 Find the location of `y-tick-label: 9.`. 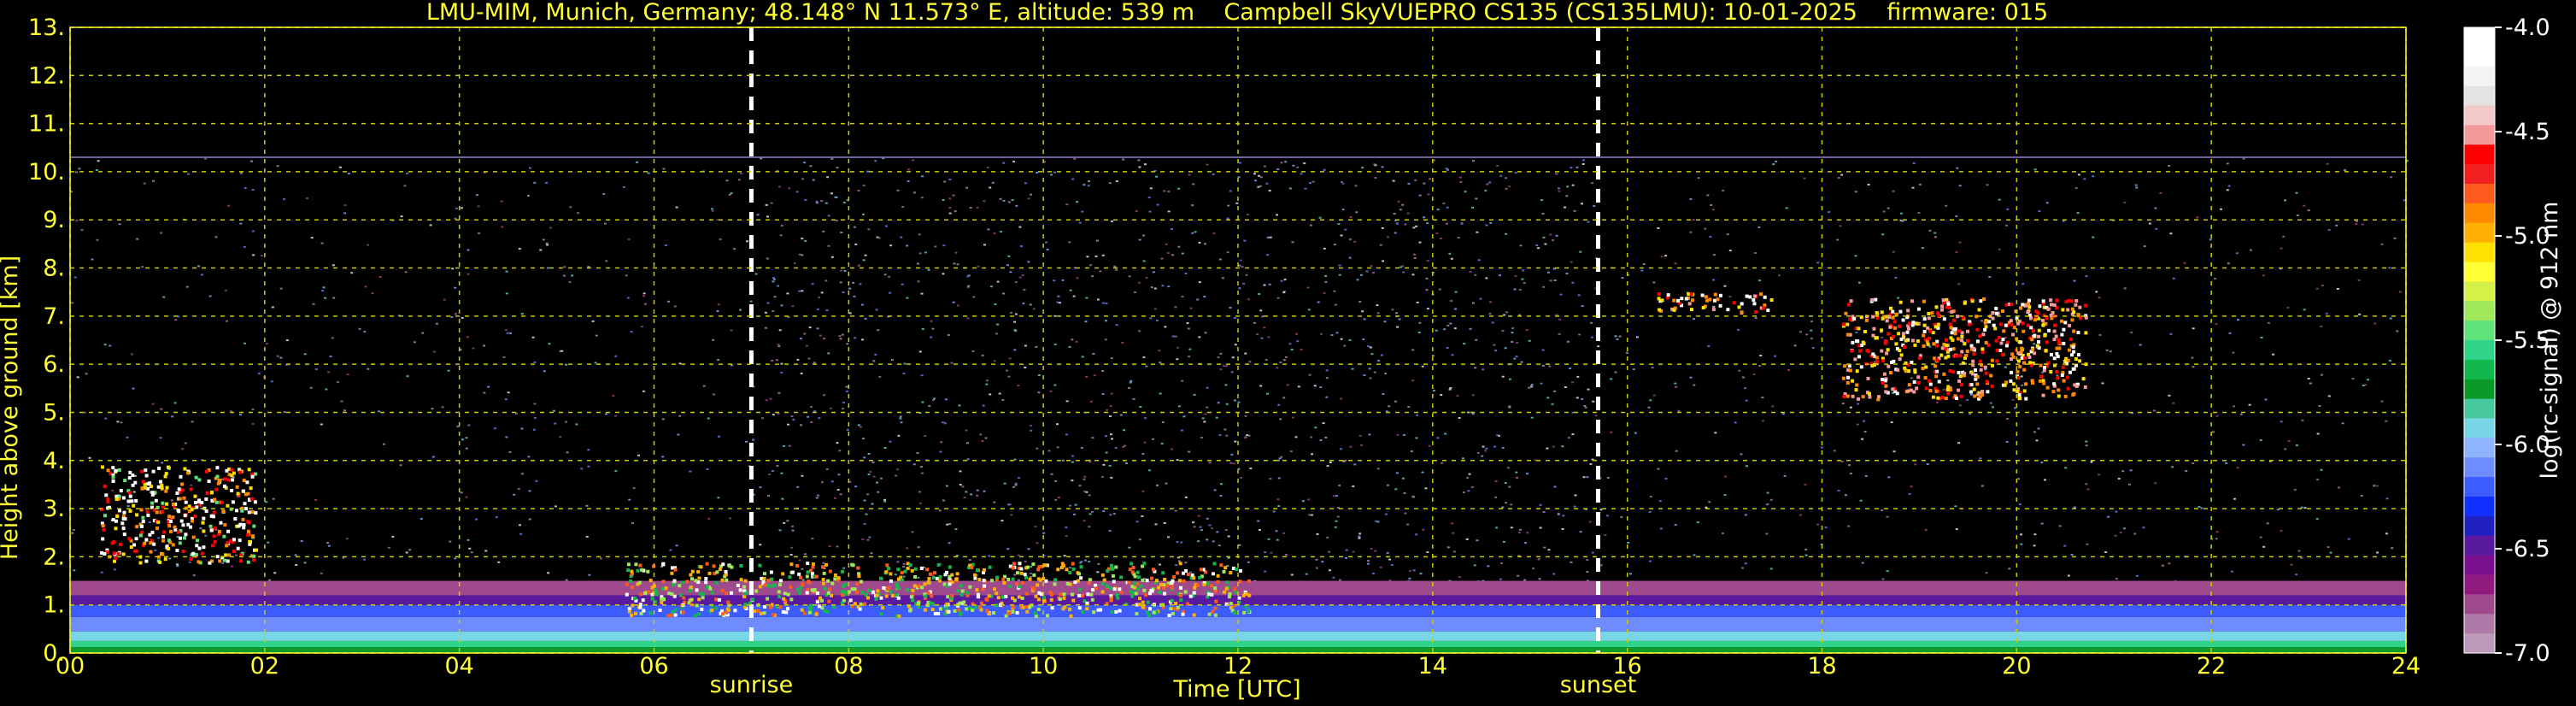

y-tick-label: 9. is located at coordinates (54, 220).